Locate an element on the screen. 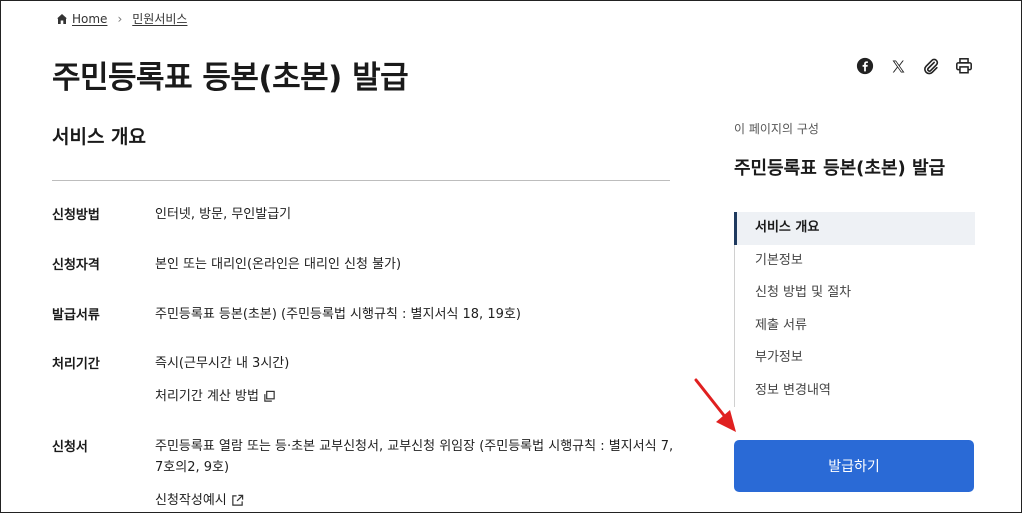  info-label: 신청방법 is located at coordinates (76, 215).